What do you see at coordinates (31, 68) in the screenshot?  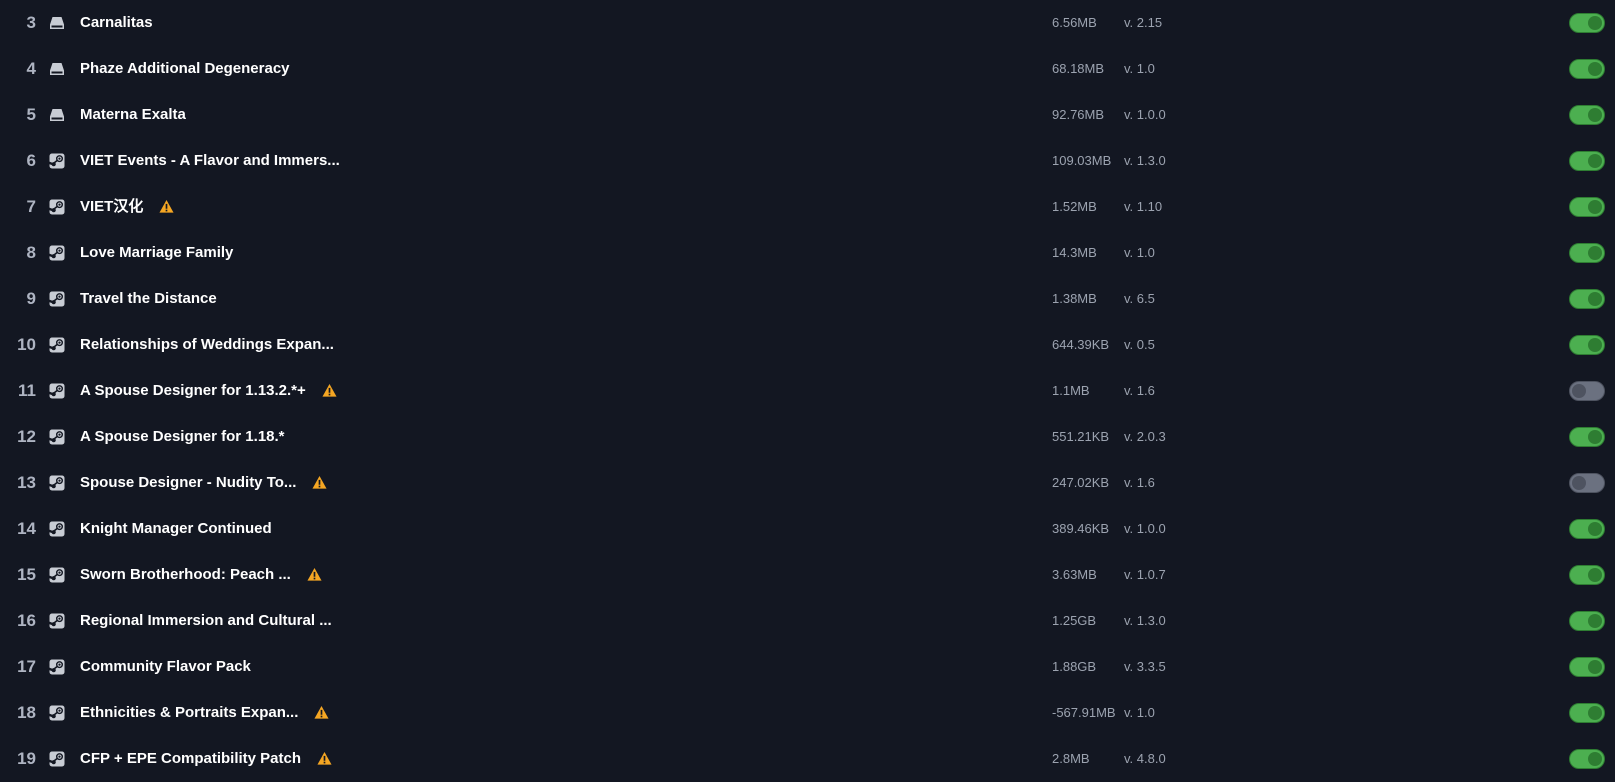 I see `load-order-number: 4` at bounding box center [31, 68].